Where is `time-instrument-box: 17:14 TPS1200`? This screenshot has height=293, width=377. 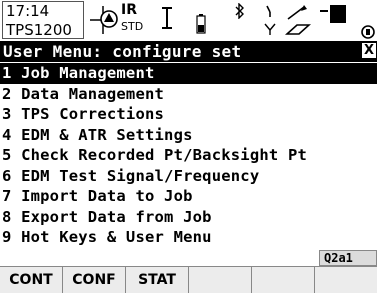 time-instrument-box: 17:14 TPS1200 is located at coordinates (43, 20).